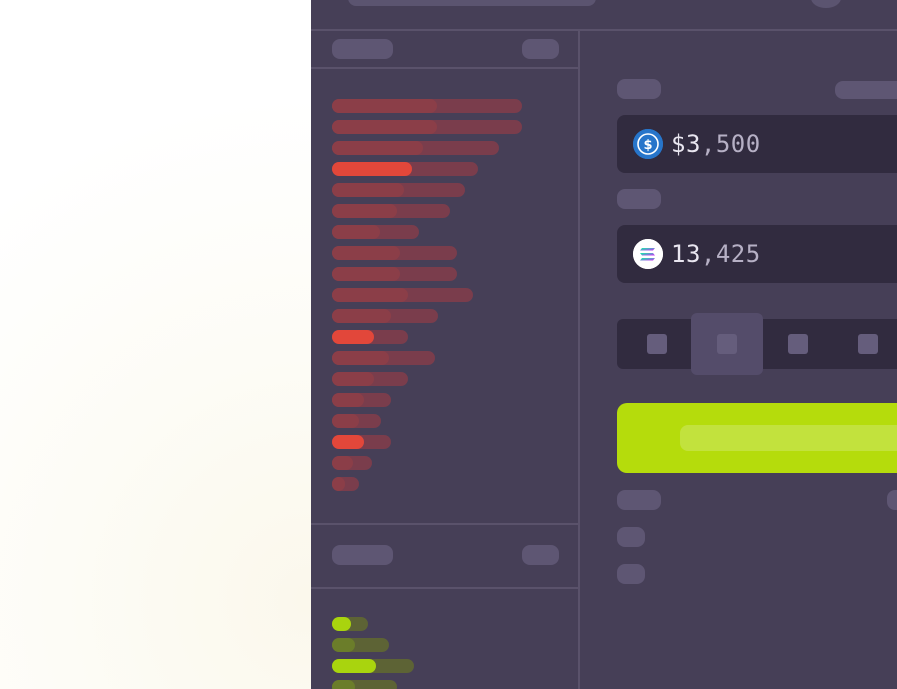 Image resolution: width=897 pixels, height=689 pixels. Describe the element at coordinates (444, 50) in the screenshot. I see `asks-header` at that location.